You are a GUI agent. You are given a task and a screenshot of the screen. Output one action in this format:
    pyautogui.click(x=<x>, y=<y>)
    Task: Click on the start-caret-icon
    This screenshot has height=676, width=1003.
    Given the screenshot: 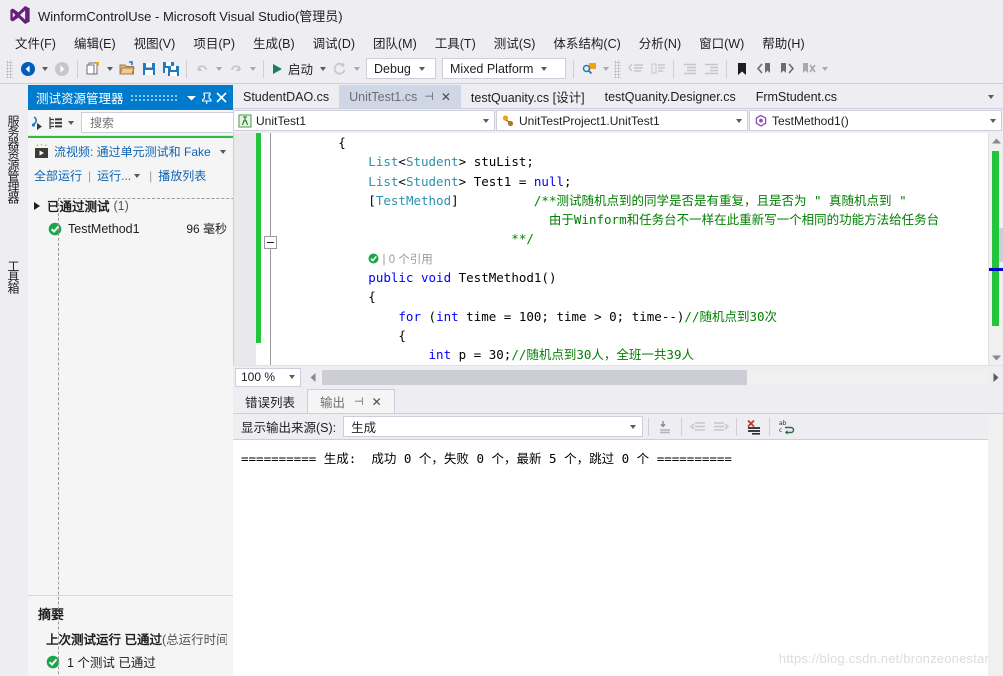 What is the action you would take?
    pyautogui.click(x=323, y=68)
    